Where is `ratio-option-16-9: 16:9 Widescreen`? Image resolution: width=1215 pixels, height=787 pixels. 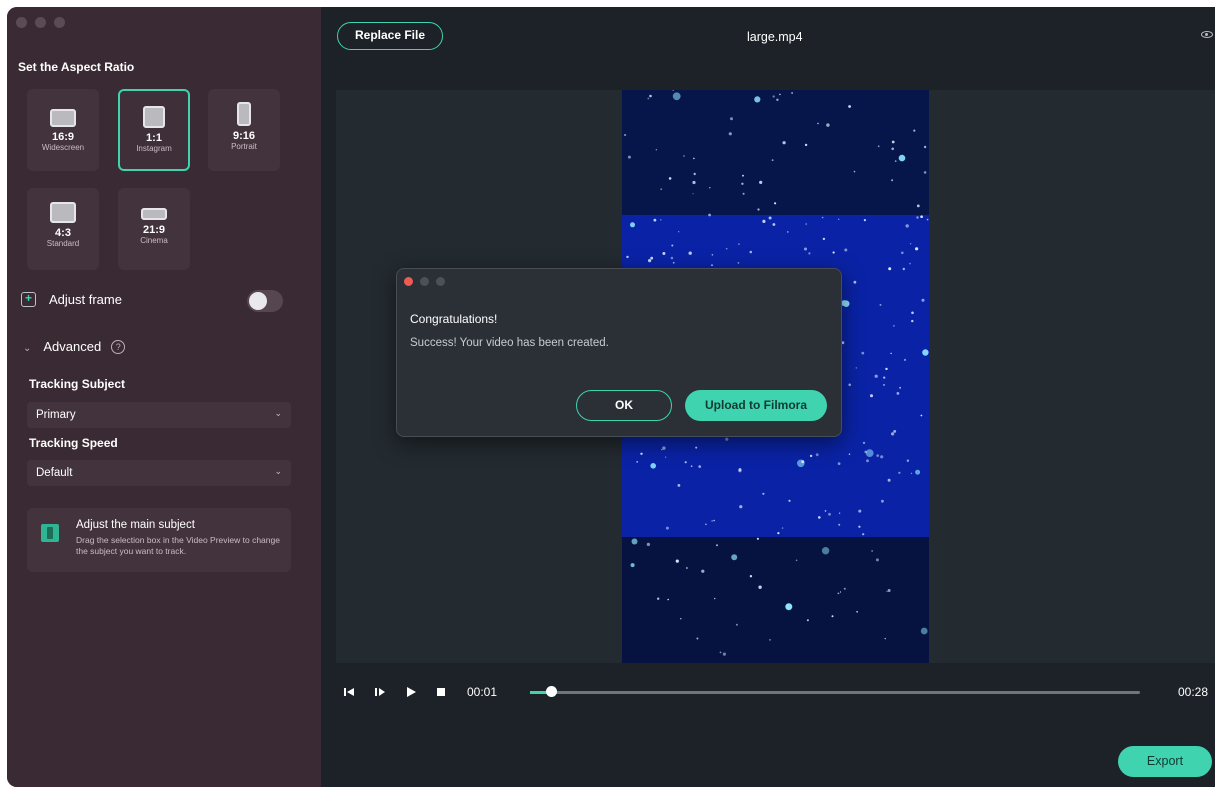 ratio-option-16-9: 16:9 Widescreen is located at coordinates (63, 130).